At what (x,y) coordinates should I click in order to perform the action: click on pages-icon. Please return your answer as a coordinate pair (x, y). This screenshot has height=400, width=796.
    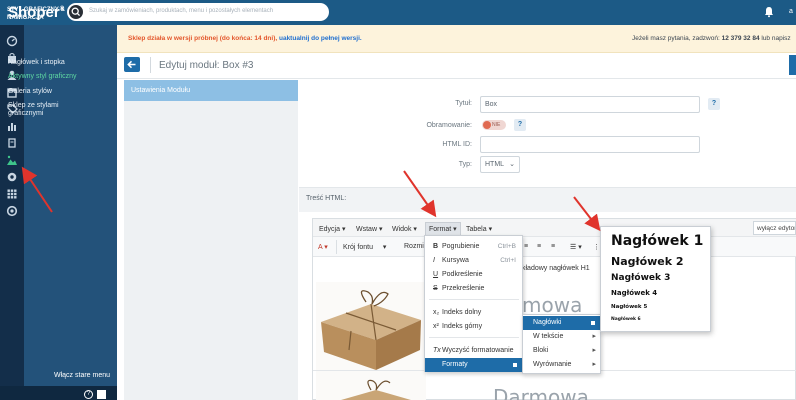
    Looking at the image, I should click on (12, 143).